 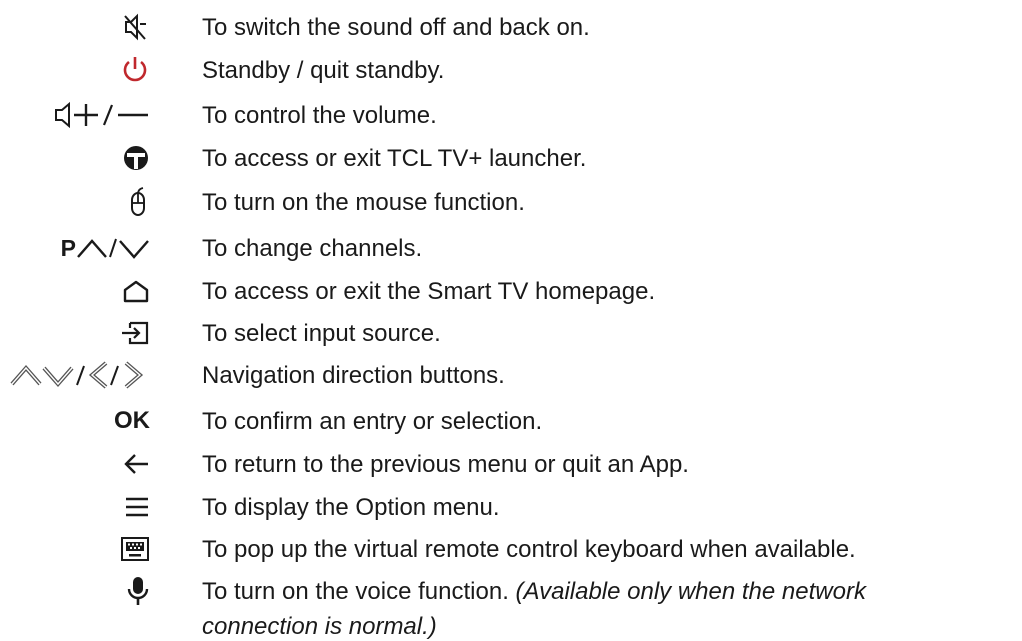 I want to click on ok-icon: OK, so click(x=132, y=420).